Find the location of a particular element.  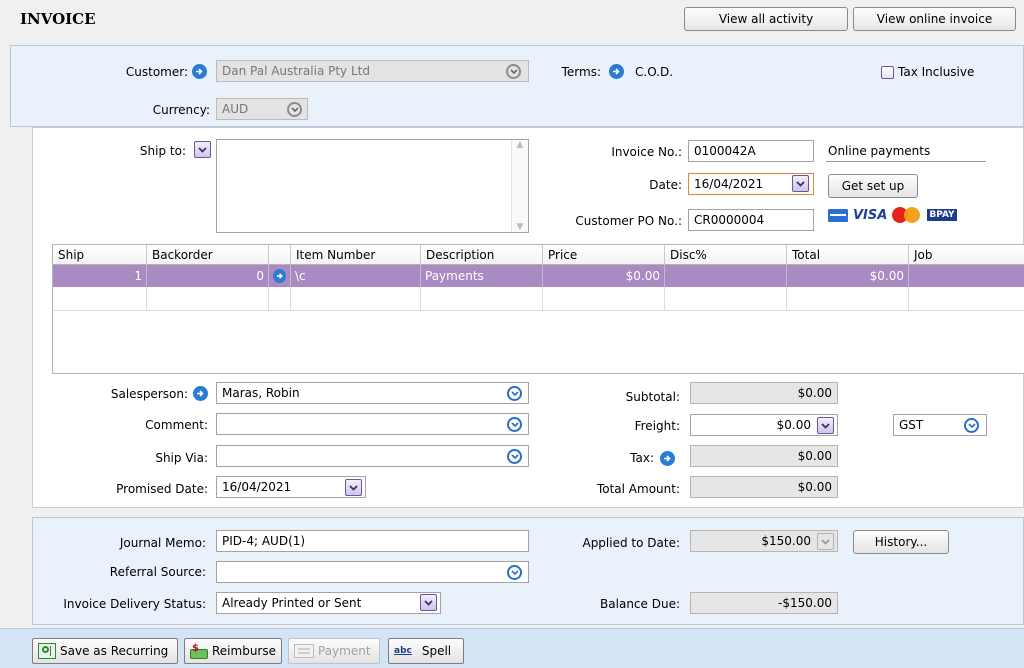

ship-via-dropdown-icon is located at coordinates (514, 456).